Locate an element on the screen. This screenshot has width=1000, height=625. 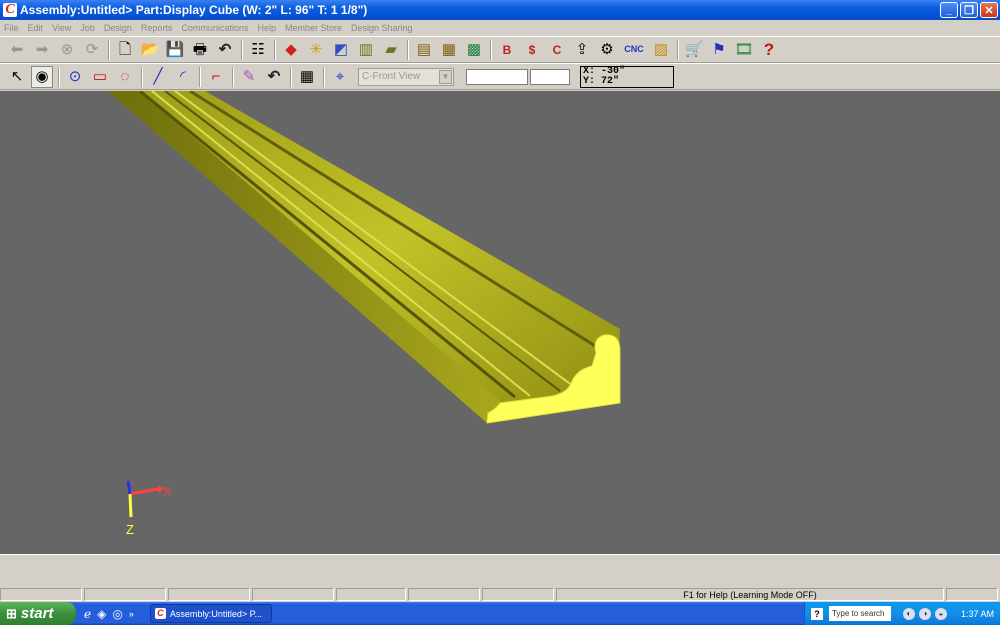
start-button: ⊞ start is located at coordinates (38, 613).